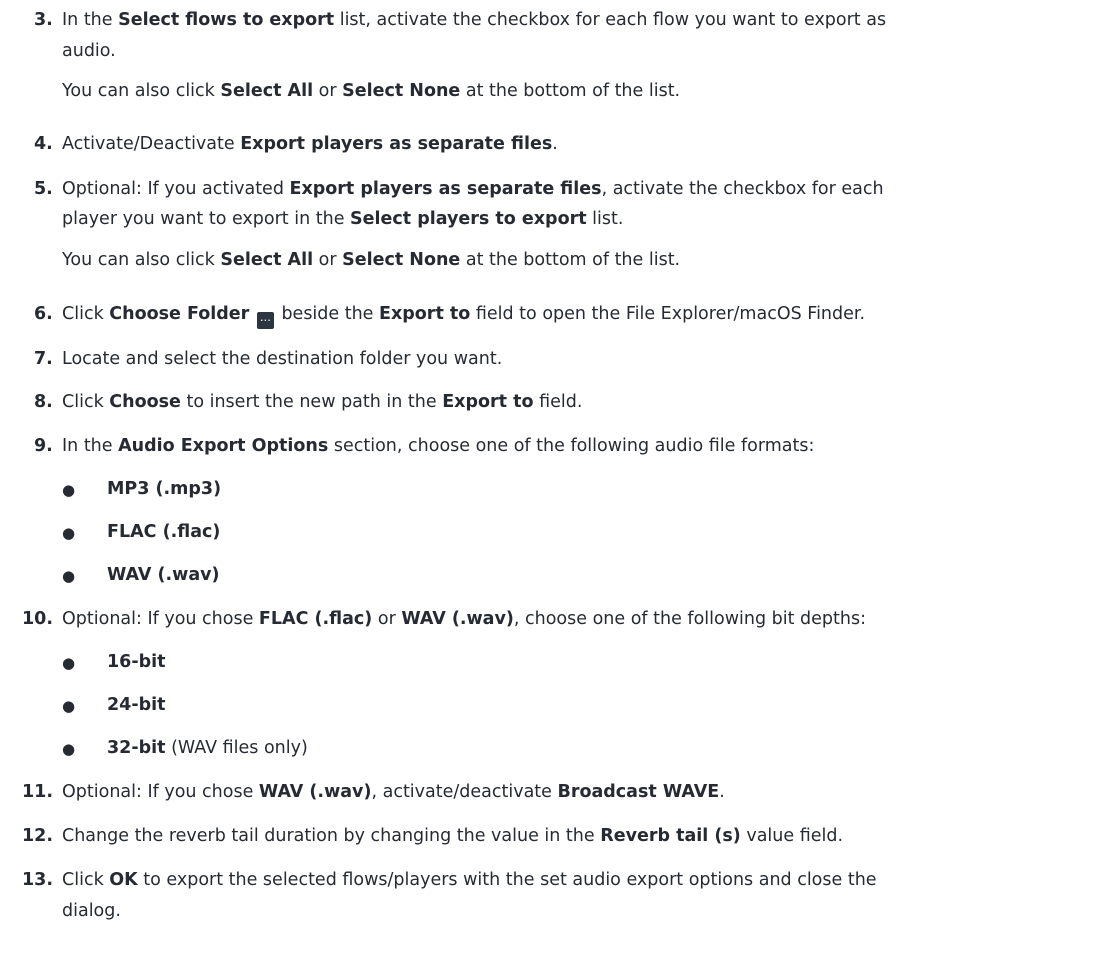 The image size is (1108, 963). What do you see at coordinates (38, 619) in the screenshot?
I see `step-number: 10.` at bounding box center [38, 619].